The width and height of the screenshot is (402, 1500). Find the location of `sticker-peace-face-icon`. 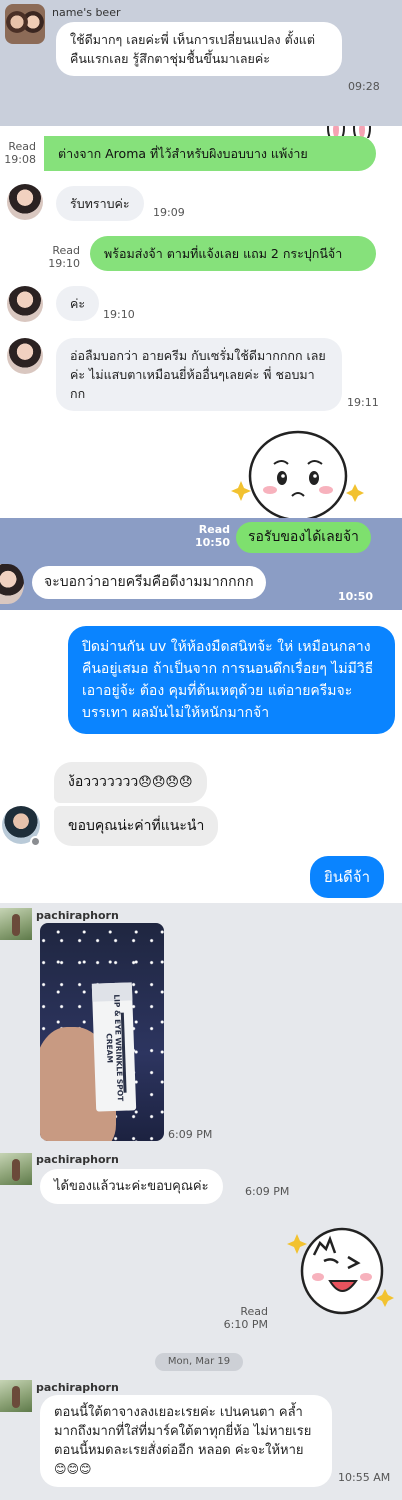

sticker-peace-face-icon is located at coordinates (340, 1271).